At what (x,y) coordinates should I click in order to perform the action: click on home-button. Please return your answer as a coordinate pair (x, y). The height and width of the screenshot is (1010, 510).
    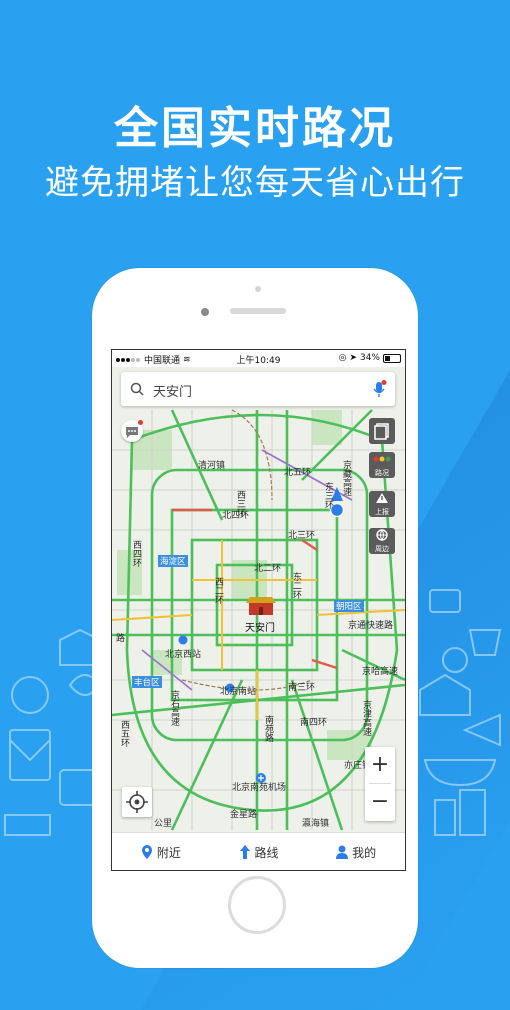
    Looking at the image, I should click on (257, 905).